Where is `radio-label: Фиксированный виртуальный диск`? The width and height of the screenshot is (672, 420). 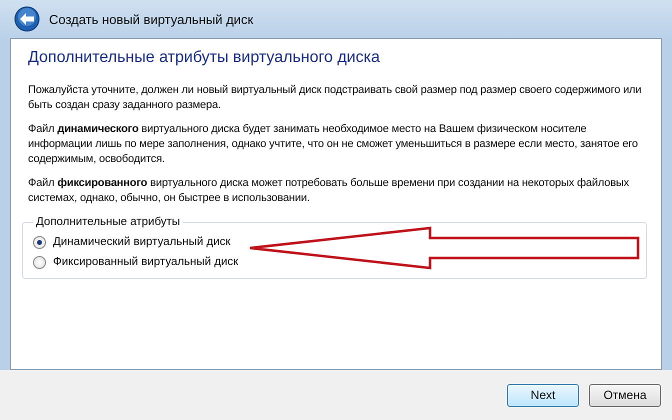
radio-label: Фиксированный виртуальный диск is located at coordinates (145, 262).